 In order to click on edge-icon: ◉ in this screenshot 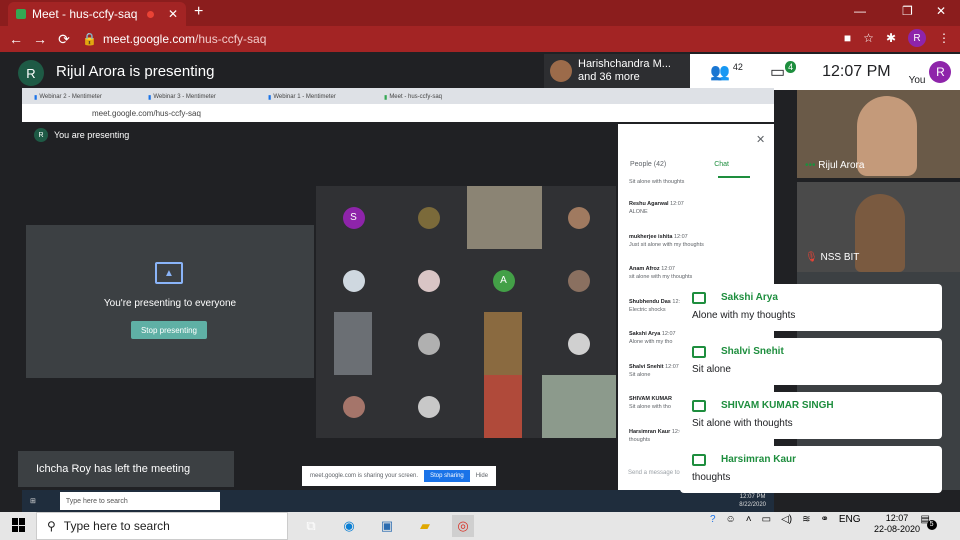, I will do `click(349, 526)`.